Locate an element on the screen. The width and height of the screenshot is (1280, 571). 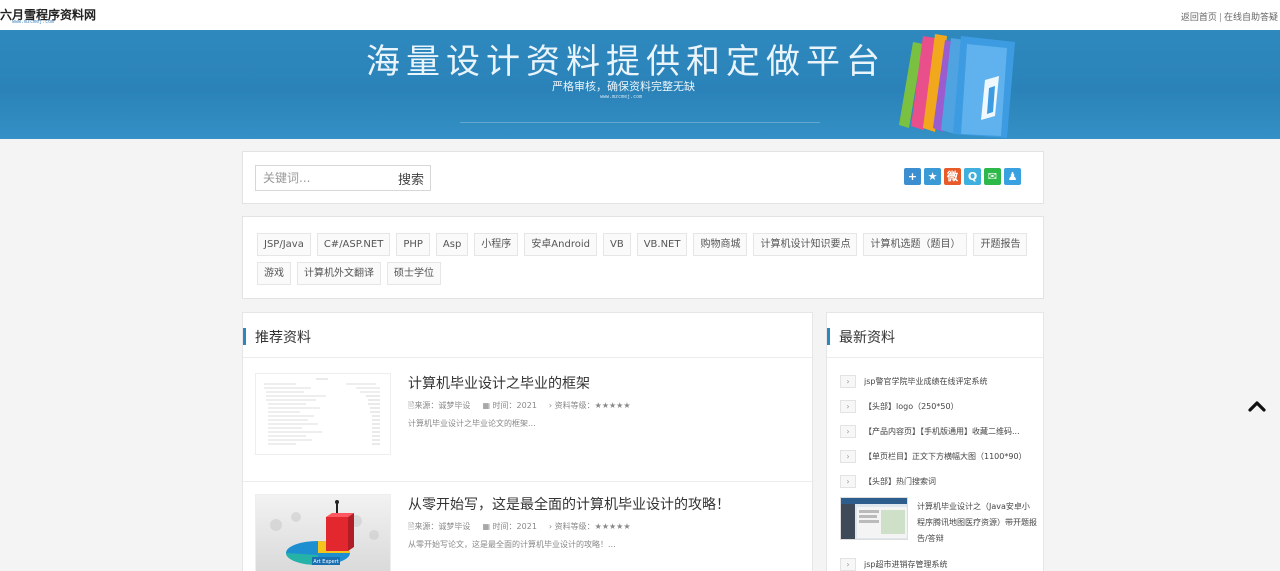
latest-header: 最新资料 is located at coordinates (935, 335).